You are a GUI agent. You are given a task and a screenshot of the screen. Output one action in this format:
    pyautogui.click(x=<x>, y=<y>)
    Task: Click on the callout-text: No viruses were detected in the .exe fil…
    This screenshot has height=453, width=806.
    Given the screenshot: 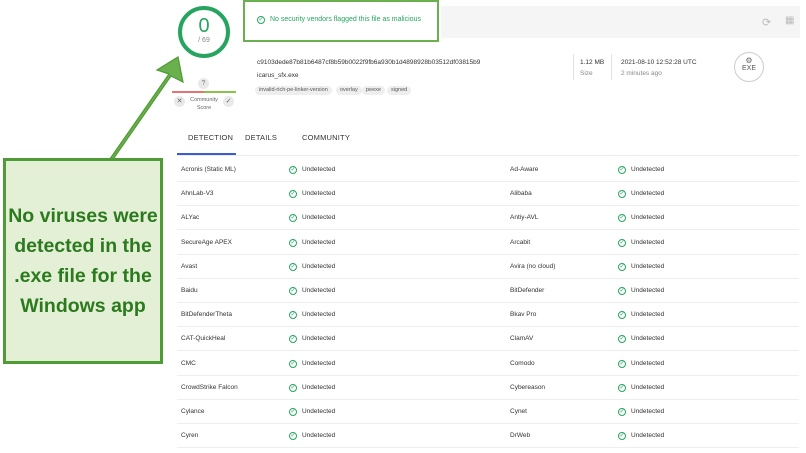 What is the action you would take?
    pyautogui.click(x=83, y=261)
    